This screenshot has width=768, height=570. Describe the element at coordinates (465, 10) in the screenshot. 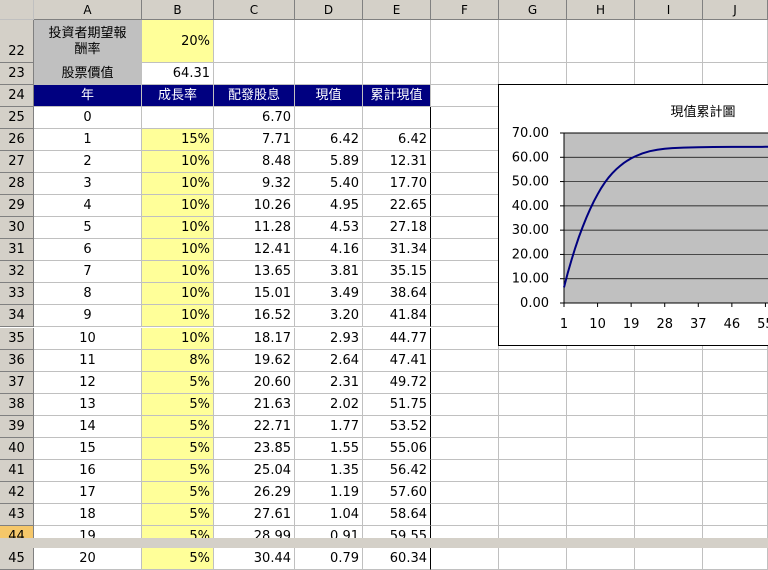

I see `column-header-f: F` at that location.